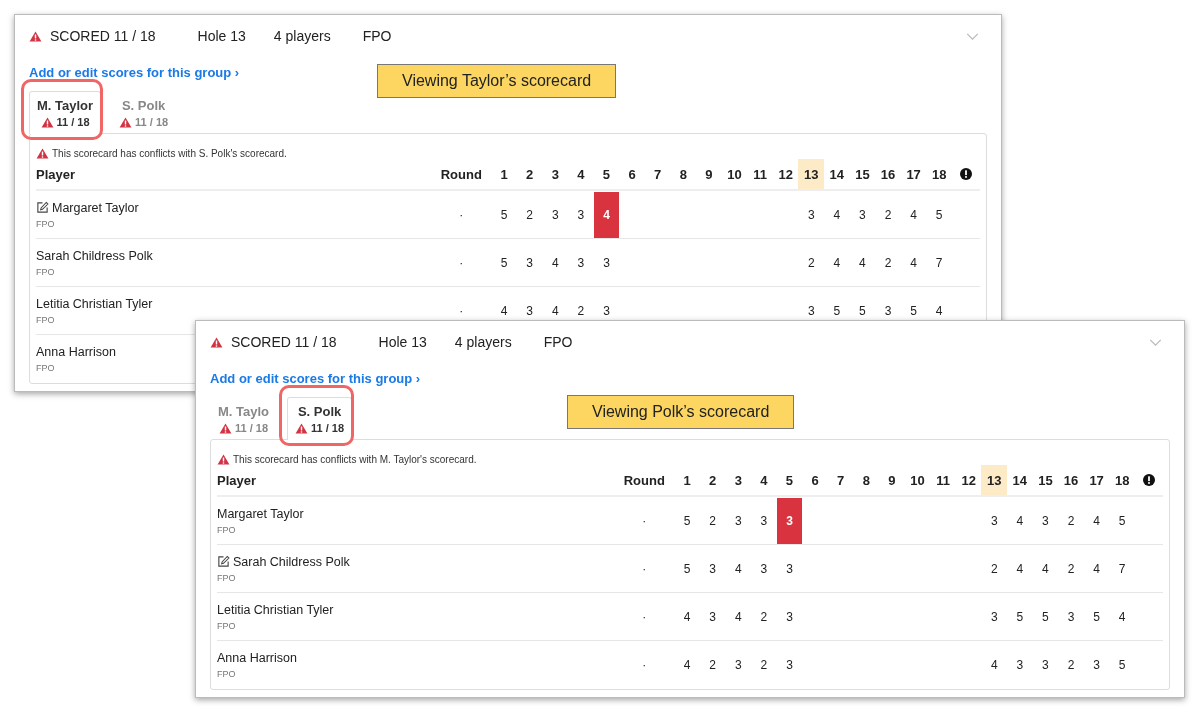  I want to click on player-tab: M. Taylor 11 / 18, so click(65, 112).